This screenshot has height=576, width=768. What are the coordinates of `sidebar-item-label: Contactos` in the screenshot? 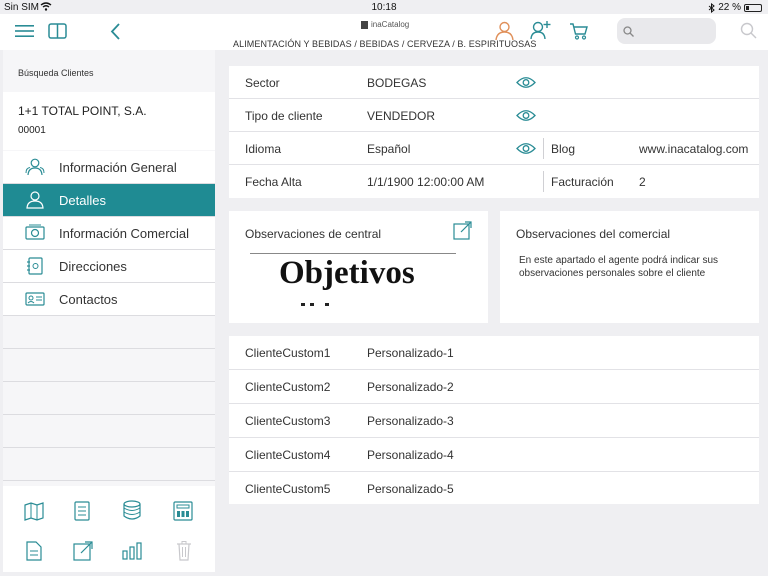 It's located at (88, 299).